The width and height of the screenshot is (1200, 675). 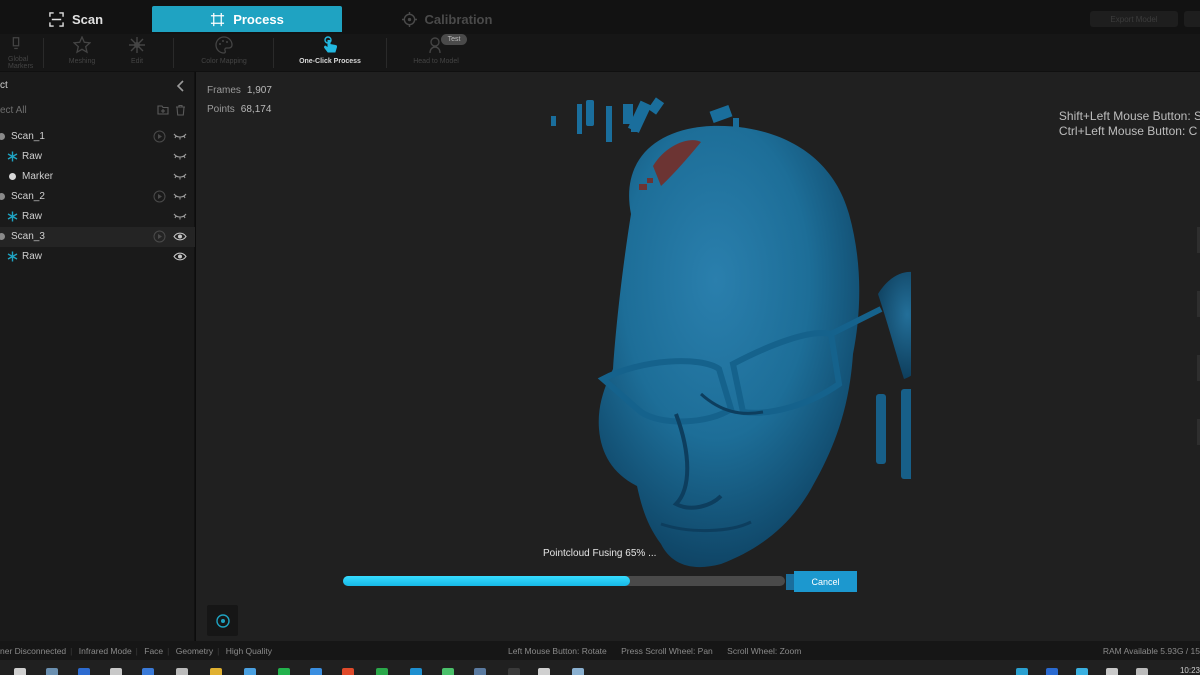 What do you see at coordinates (28, 136) in the screenshot?
I see `tree-item-label: Scan_1` at bounding box center [28, 136].